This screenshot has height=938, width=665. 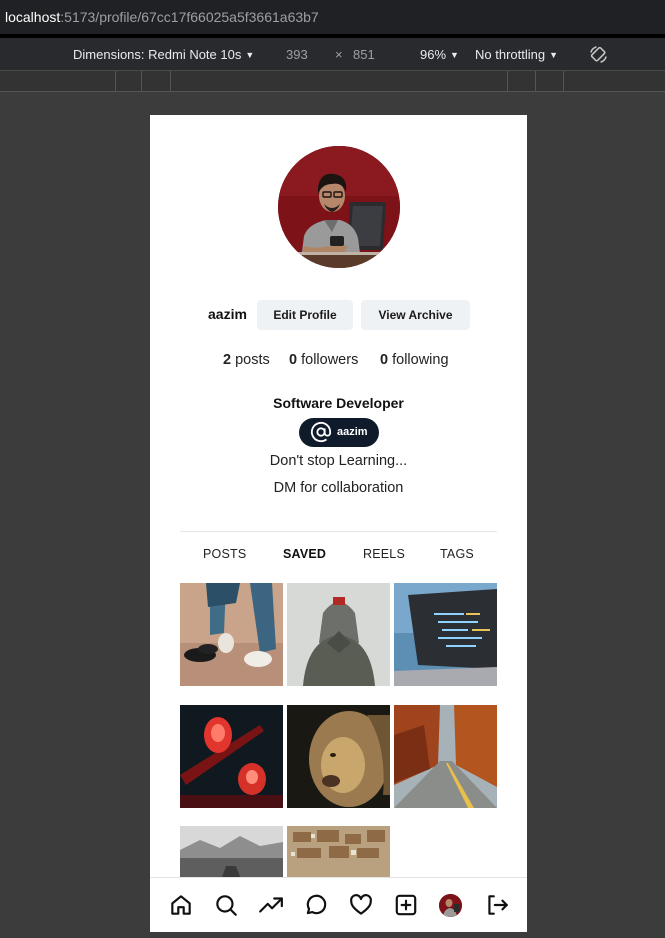 What do you see at coordinates (450, 905) in the screenshot?
I see `profile-avatar` at bounding box center [450, 905].